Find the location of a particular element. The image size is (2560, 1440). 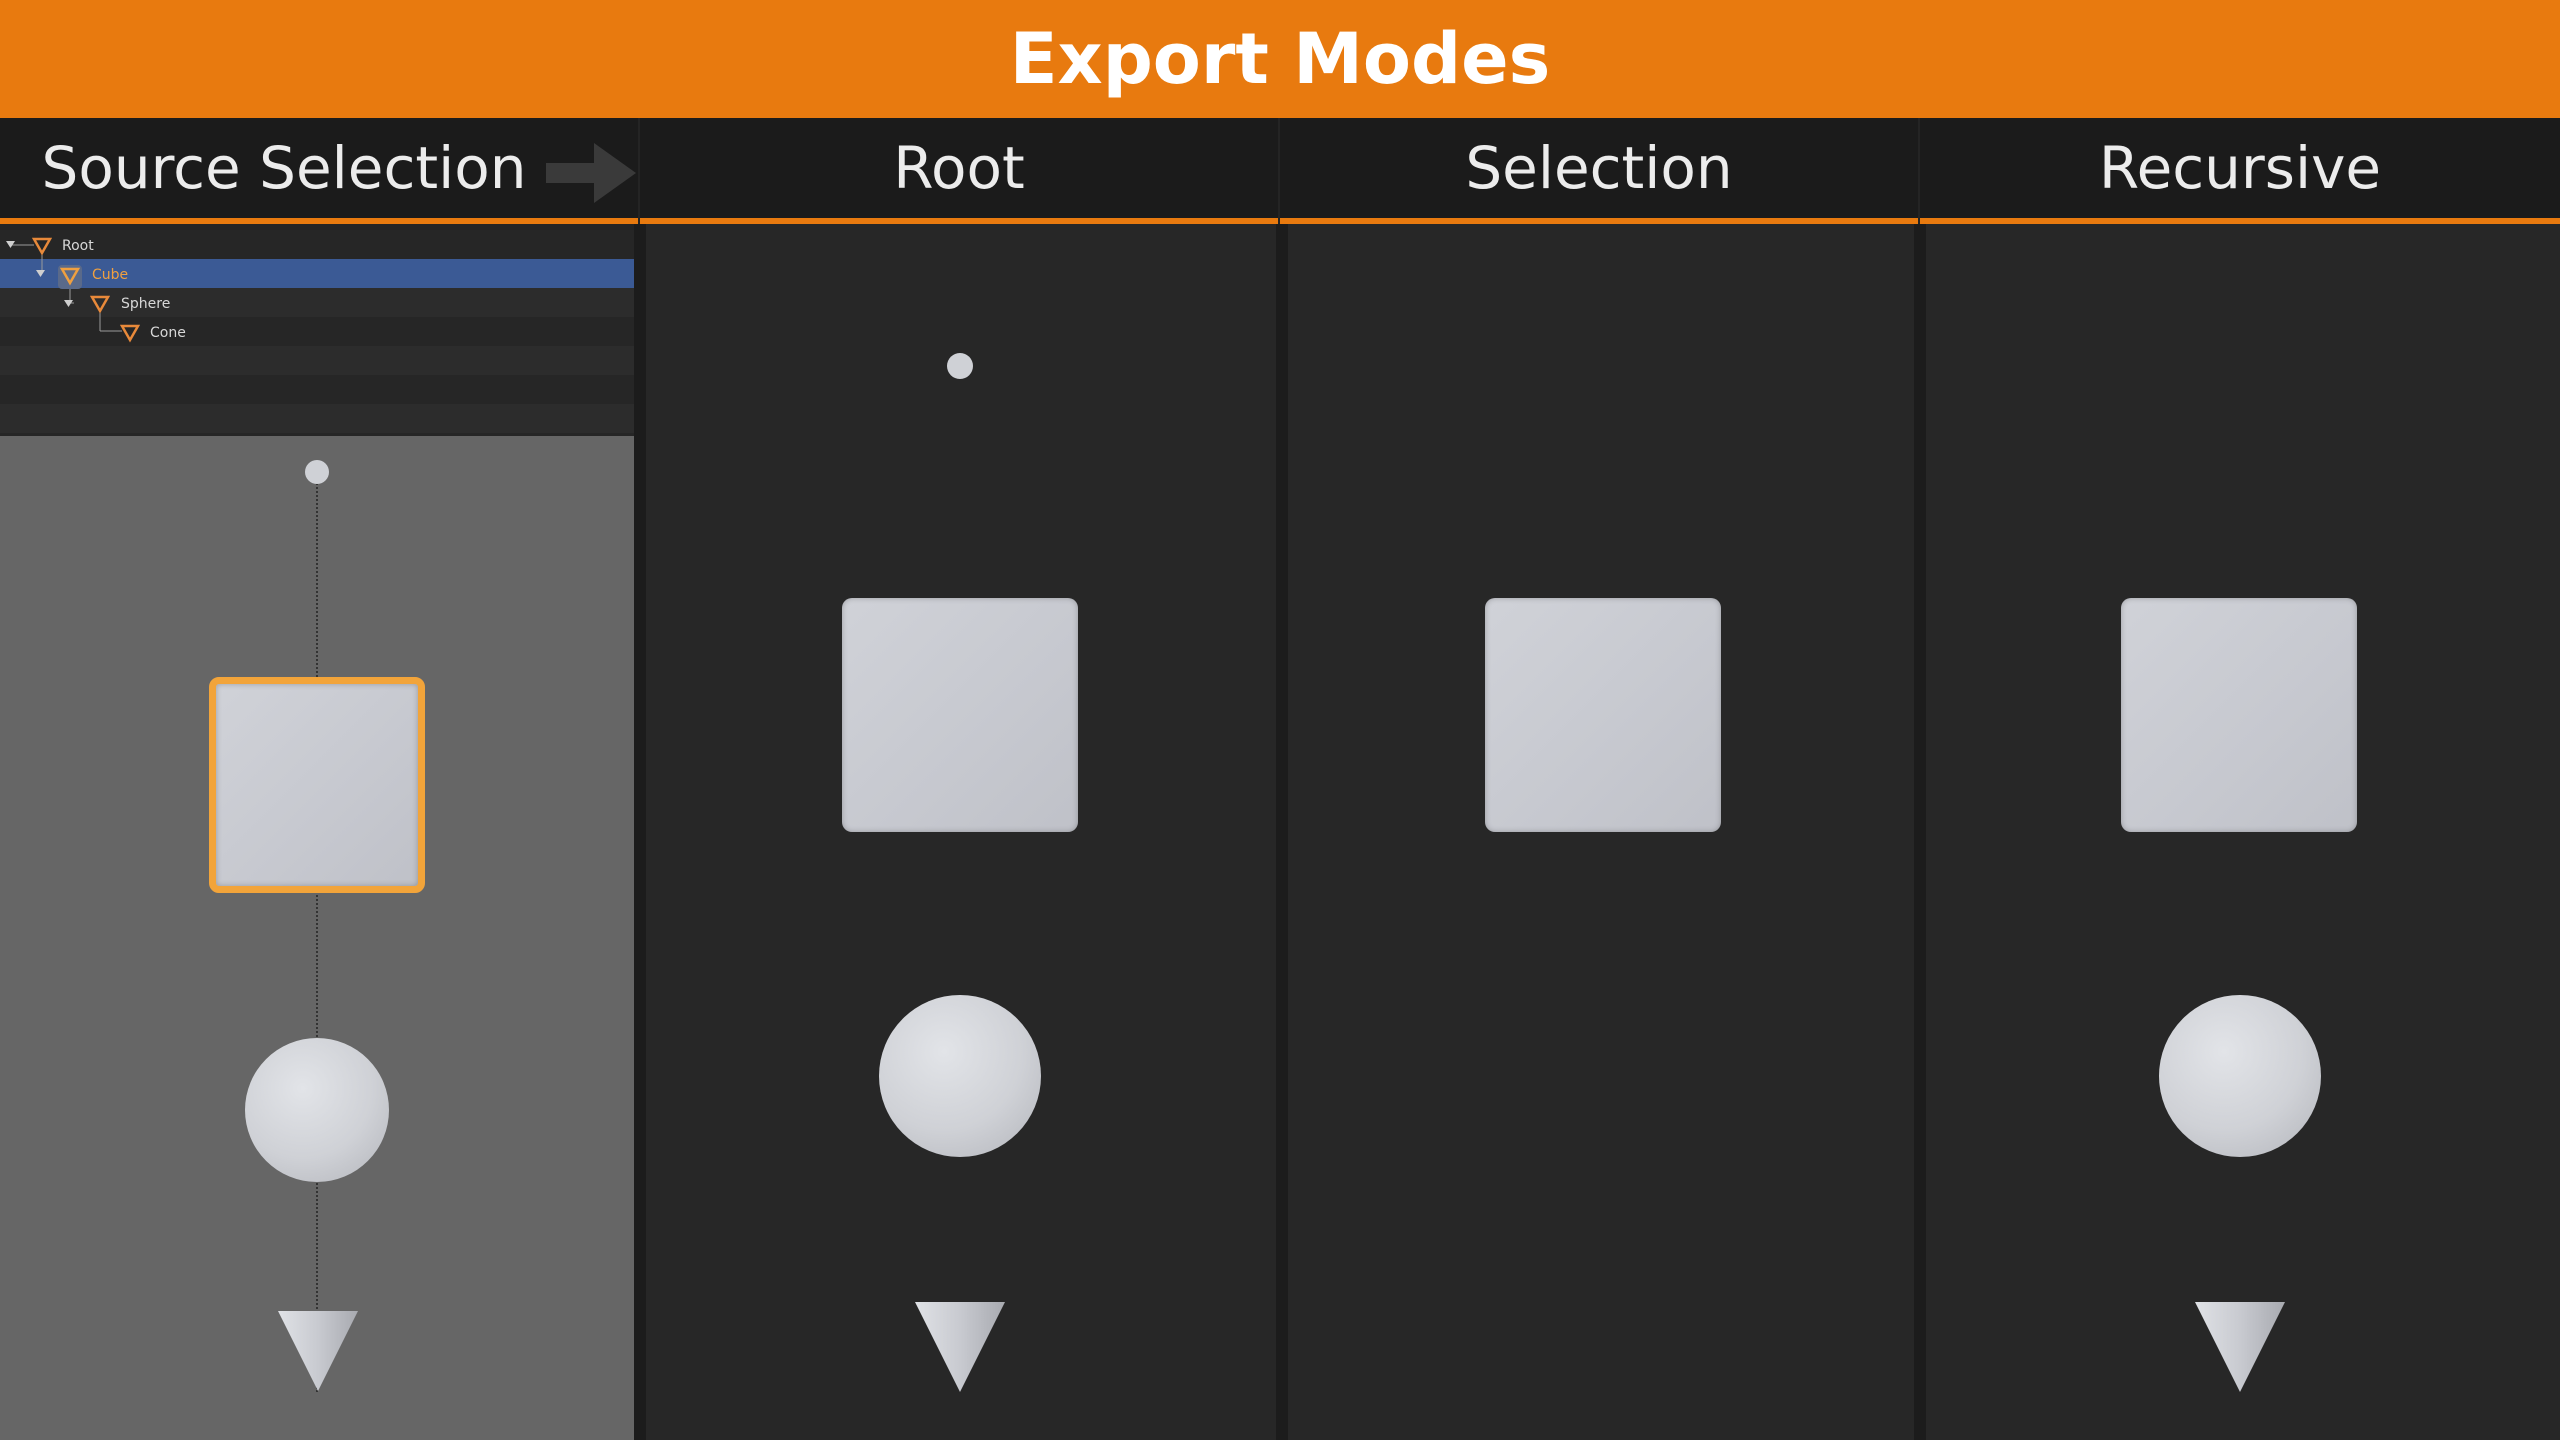

column-label: Root is located at coordinates (959, 168).